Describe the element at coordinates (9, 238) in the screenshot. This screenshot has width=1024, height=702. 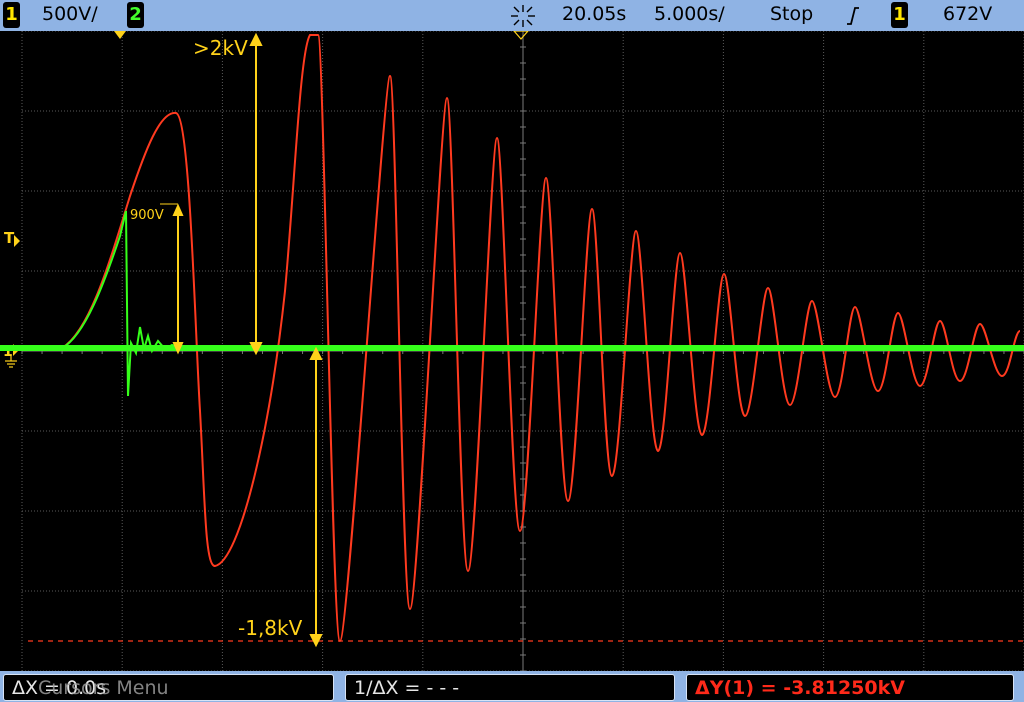
I see `trigger-level-marker: T` at that location.